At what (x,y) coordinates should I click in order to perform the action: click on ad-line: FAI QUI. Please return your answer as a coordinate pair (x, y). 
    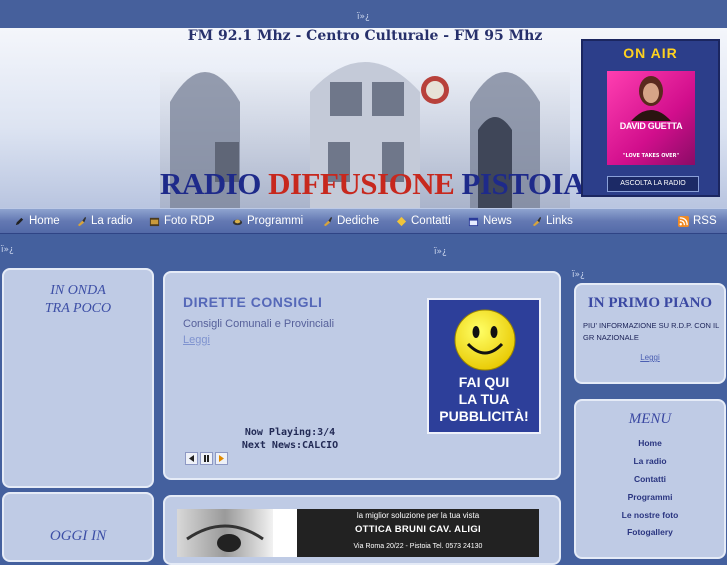
    Looking at the image, I should click on (484, 382).